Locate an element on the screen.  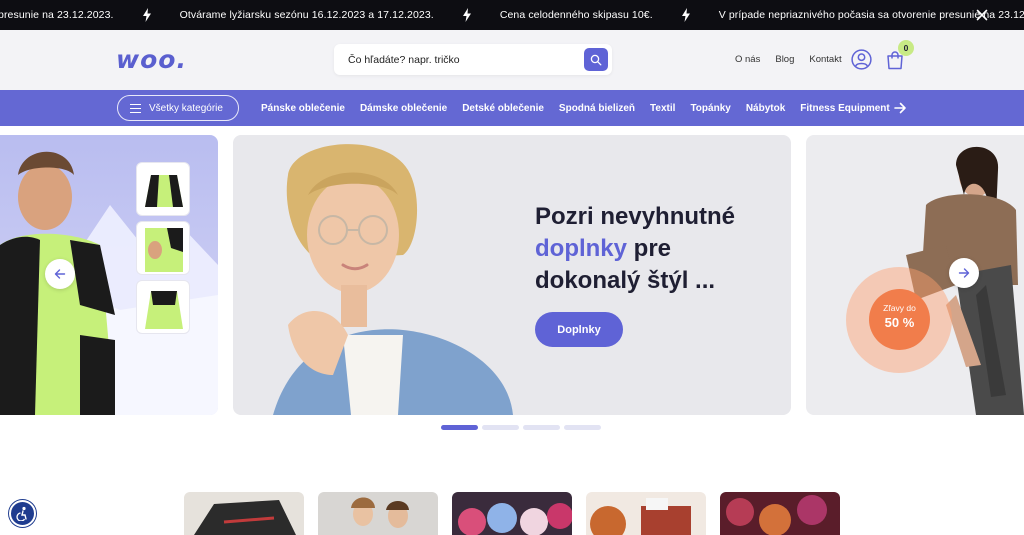
link-about: O nás is located at coordinates (747, 59).